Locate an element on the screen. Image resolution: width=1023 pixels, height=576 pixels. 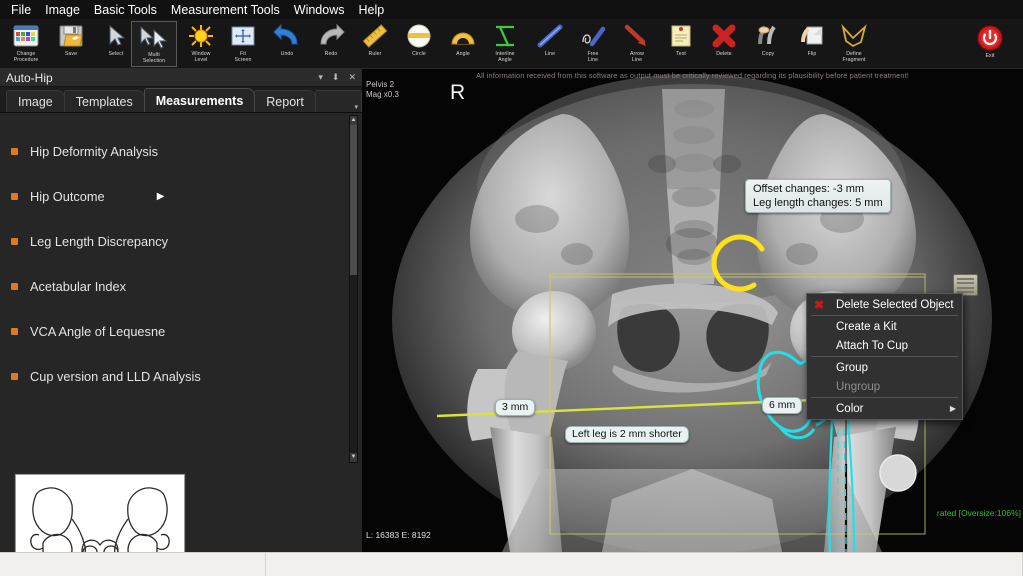
tool-ruler: Ruler is located at coordinates (375, 44).